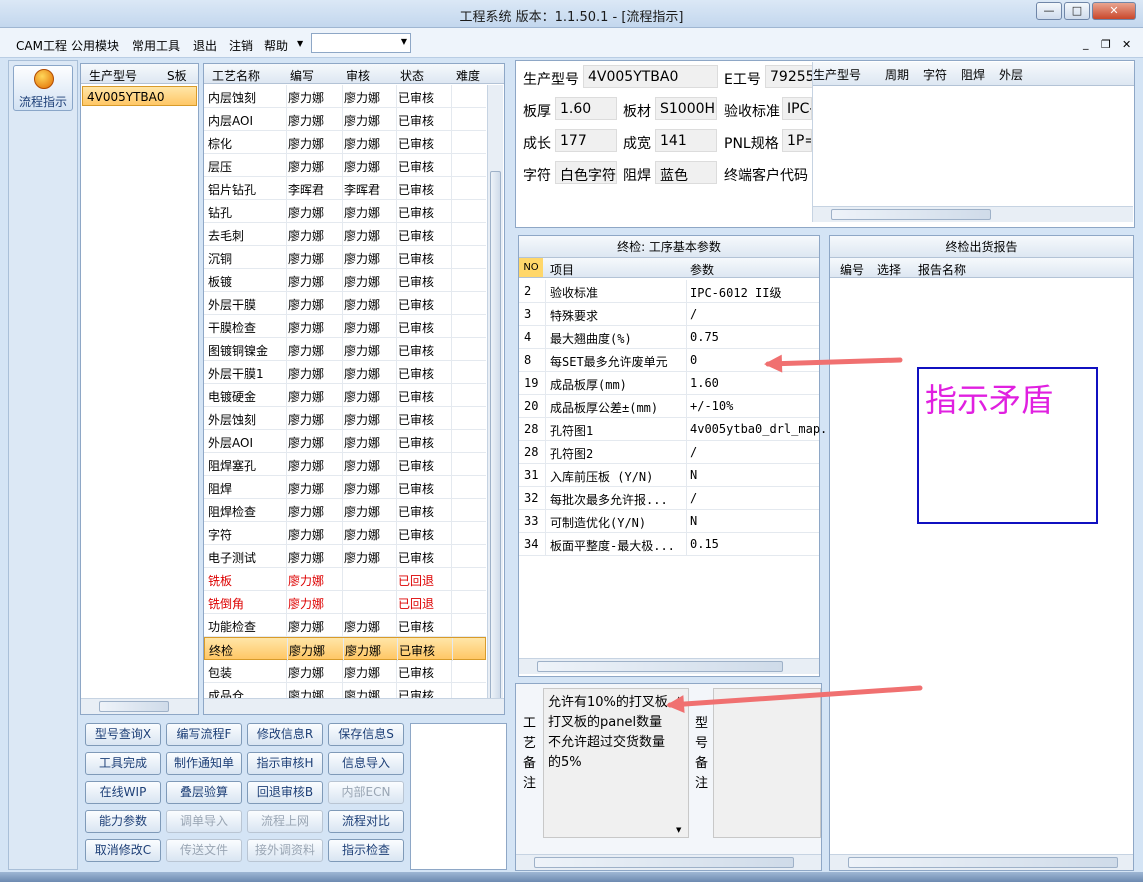 The height and width of the screenshot is (882, 1143). Describe the element at coordinates (669, 314) in the screenshot. I see `table-row: 3 特殊要求 /` at that location.